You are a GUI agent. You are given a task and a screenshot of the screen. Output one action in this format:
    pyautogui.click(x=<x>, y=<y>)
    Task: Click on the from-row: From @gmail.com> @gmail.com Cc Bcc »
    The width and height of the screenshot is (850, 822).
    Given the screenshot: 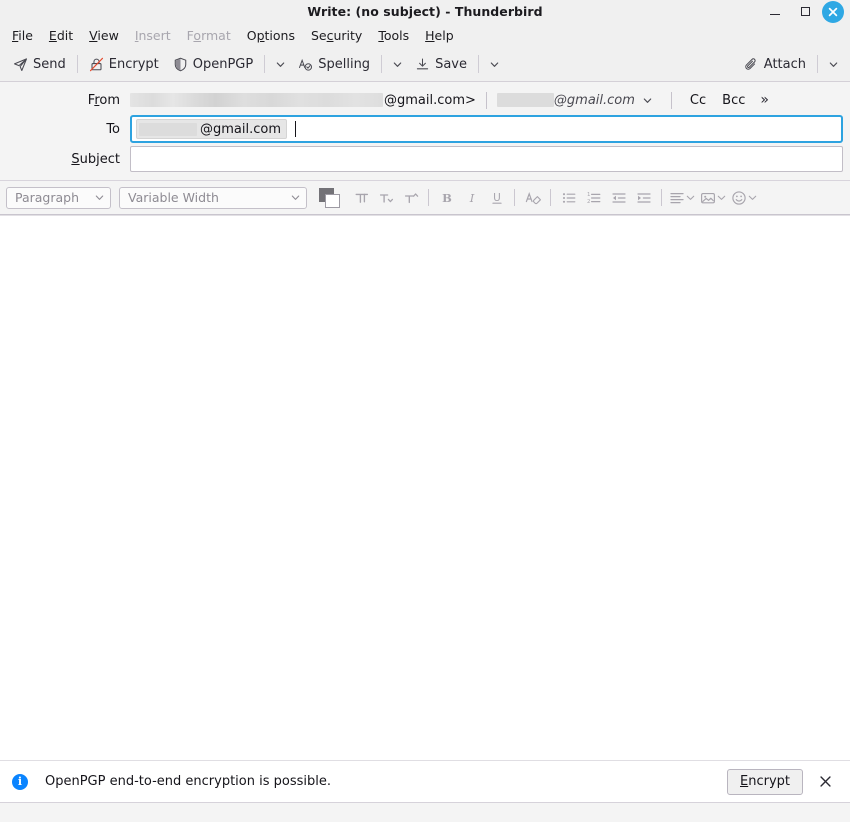 What is the action you would take?
    pyautogui.click(x=425, y=100)
    